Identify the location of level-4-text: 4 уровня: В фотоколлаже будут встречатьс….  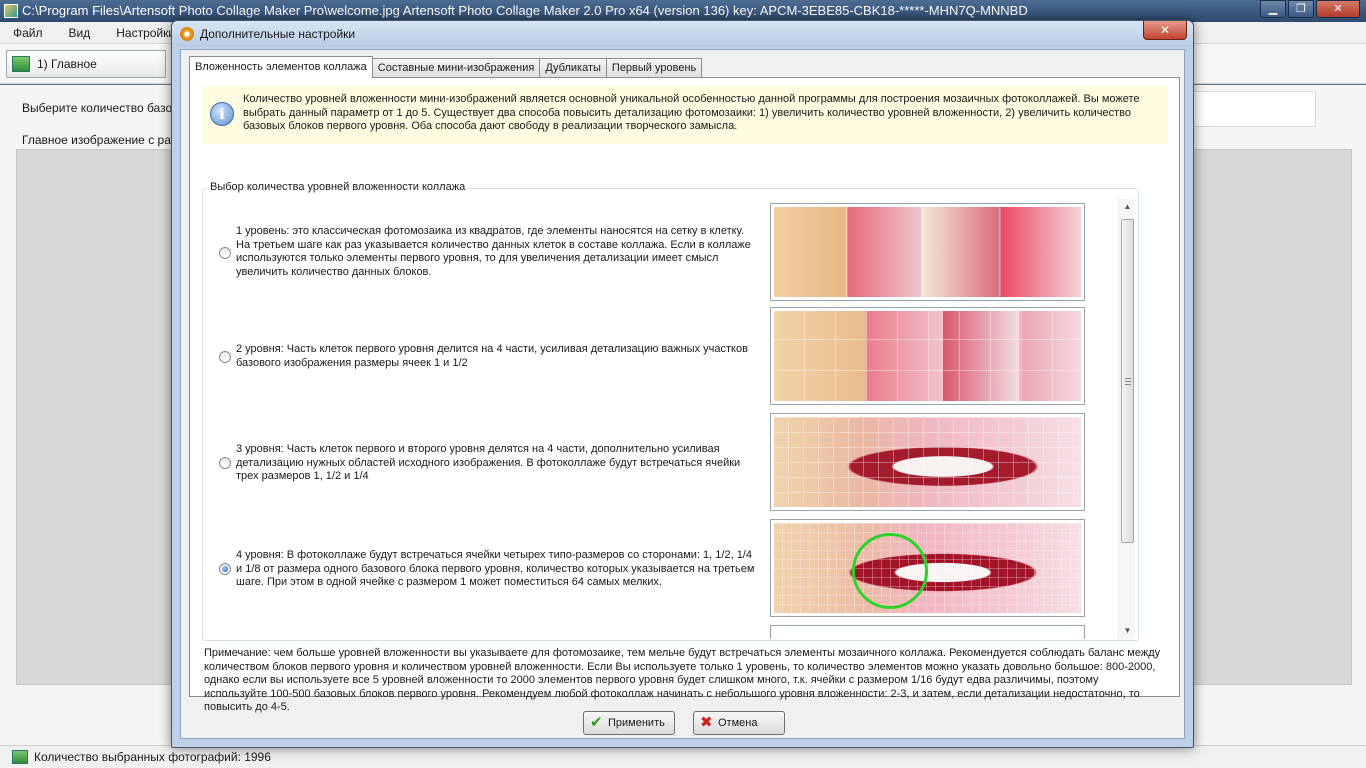
(495, 568).